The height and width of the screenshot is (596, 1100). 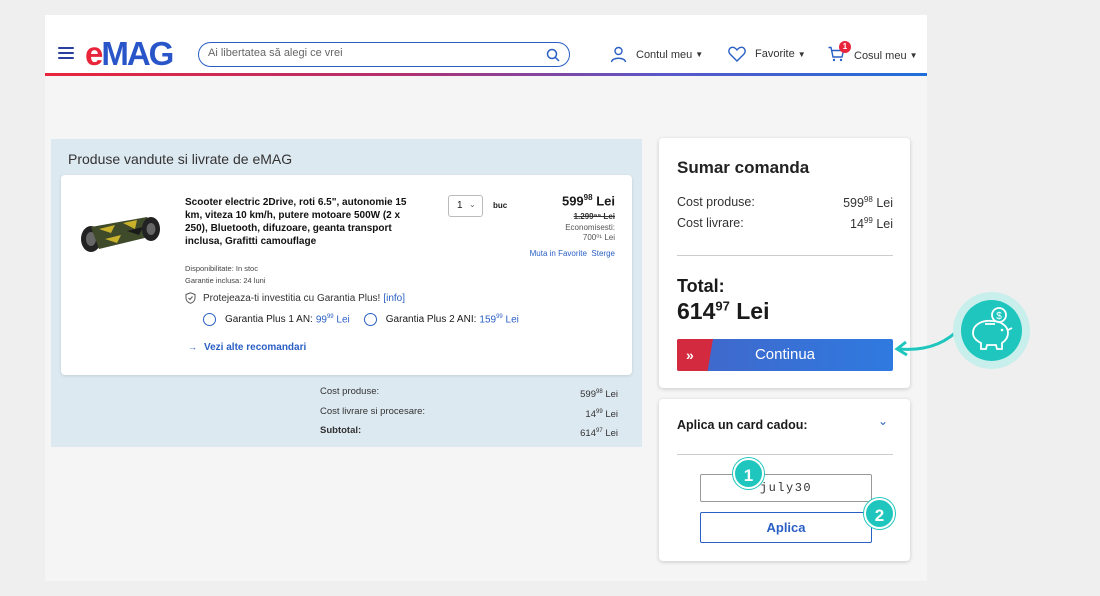 What do you see at coordinates (247, 347) in the screenshot?
I see `more-recommendations-link: → Vezi alte recomandari` at bounding box center [247, 347].